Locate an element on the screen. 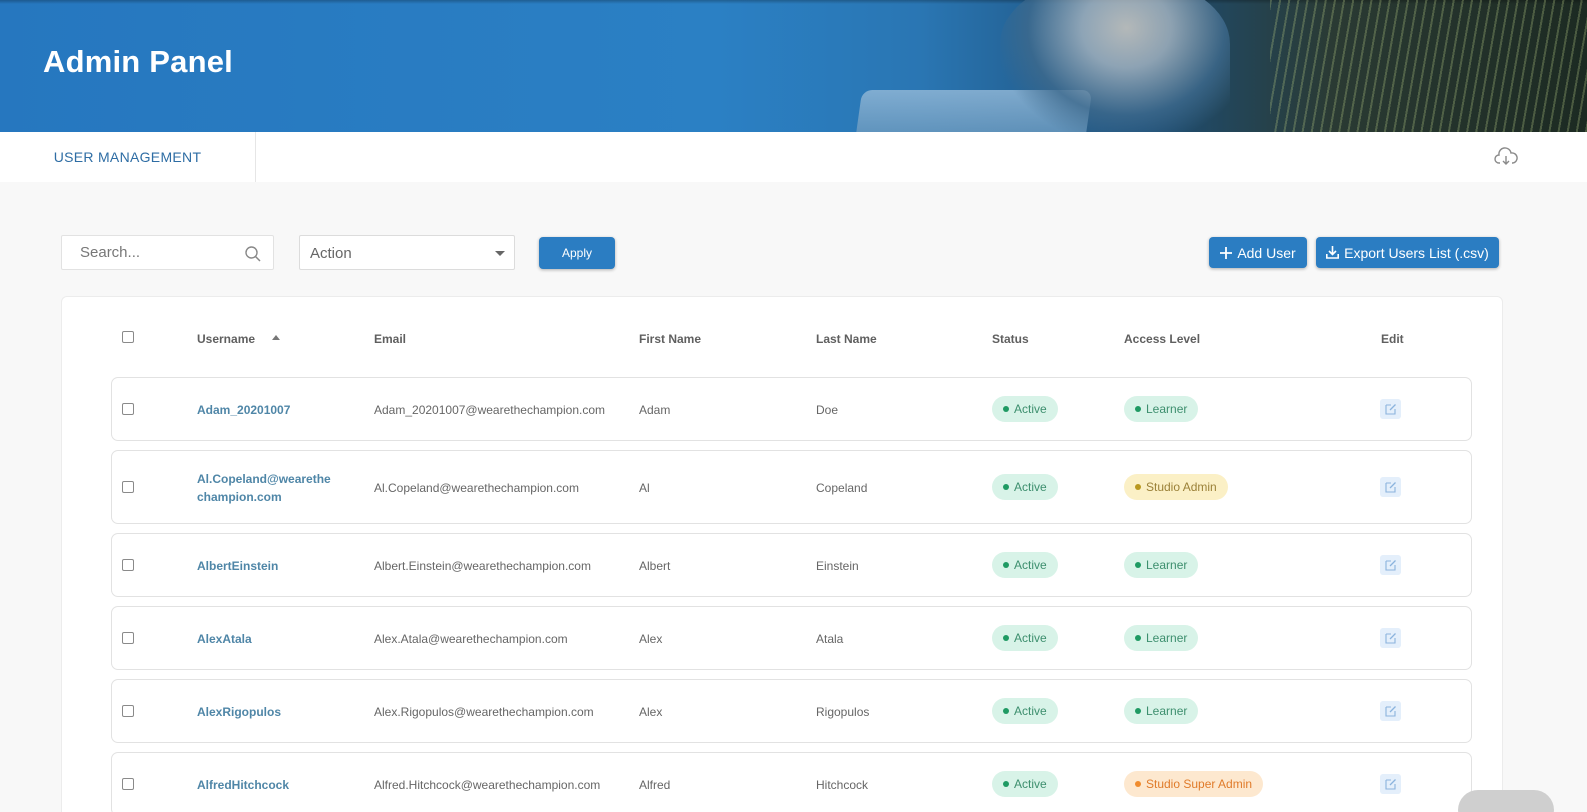 Image resolution: width=1587 pixels, height=812 pixels. first-name-cell: Alfred is located at coordinates (655, 785).